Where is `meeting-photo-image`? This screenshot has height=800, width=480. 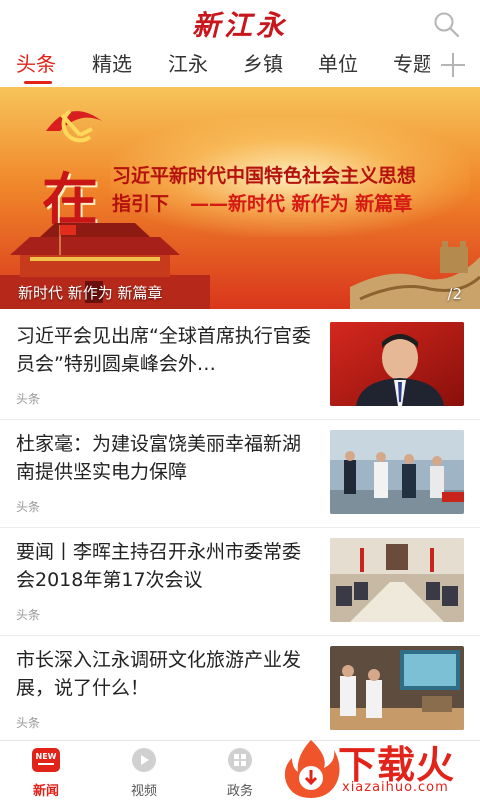 meeting-photo-image is located at coordinates (397, 472).